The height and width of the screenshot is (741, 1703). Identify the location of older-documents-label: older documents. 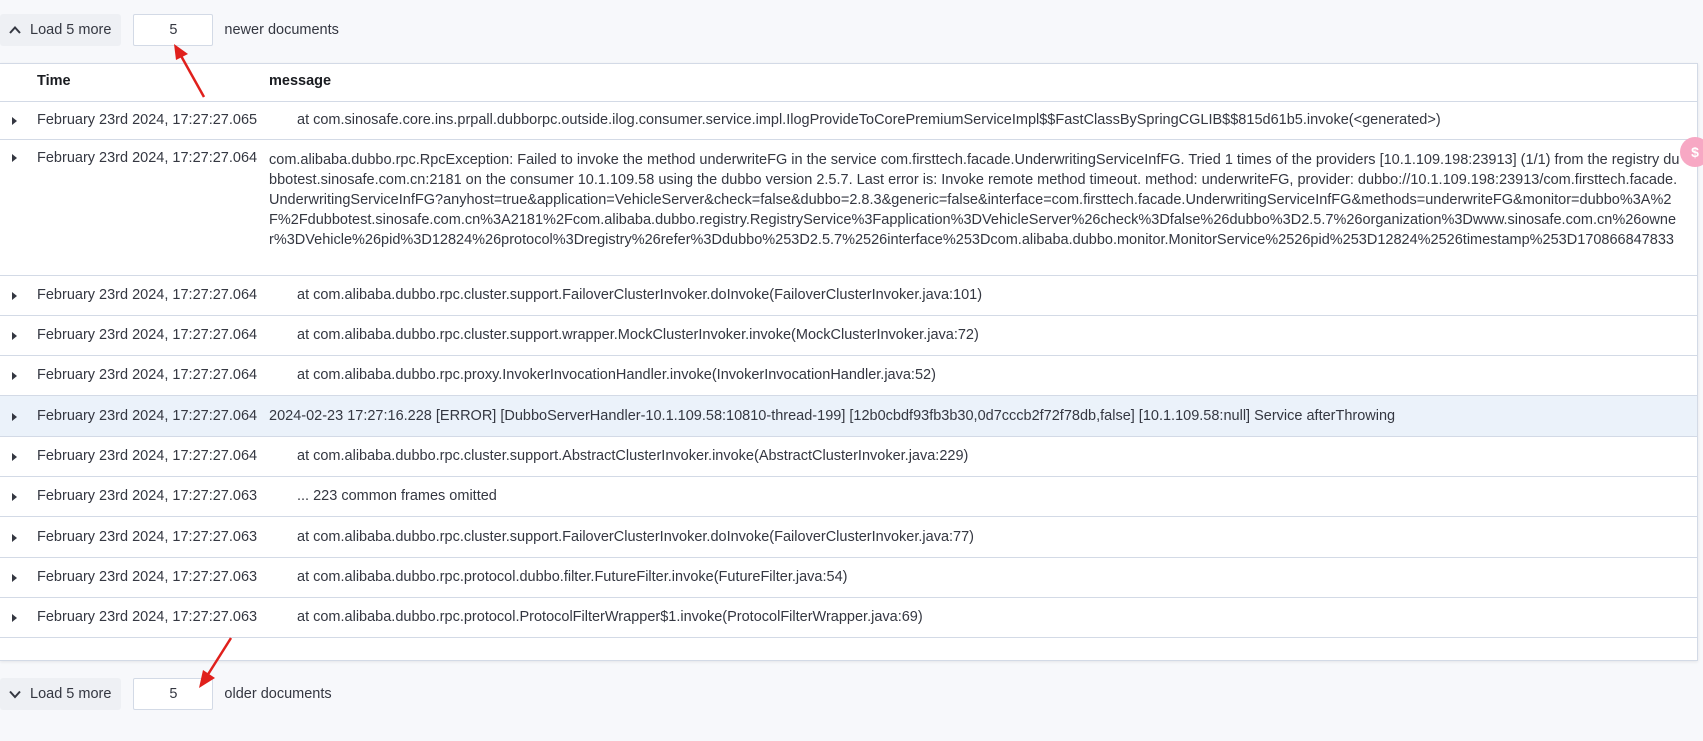
(278, 694).